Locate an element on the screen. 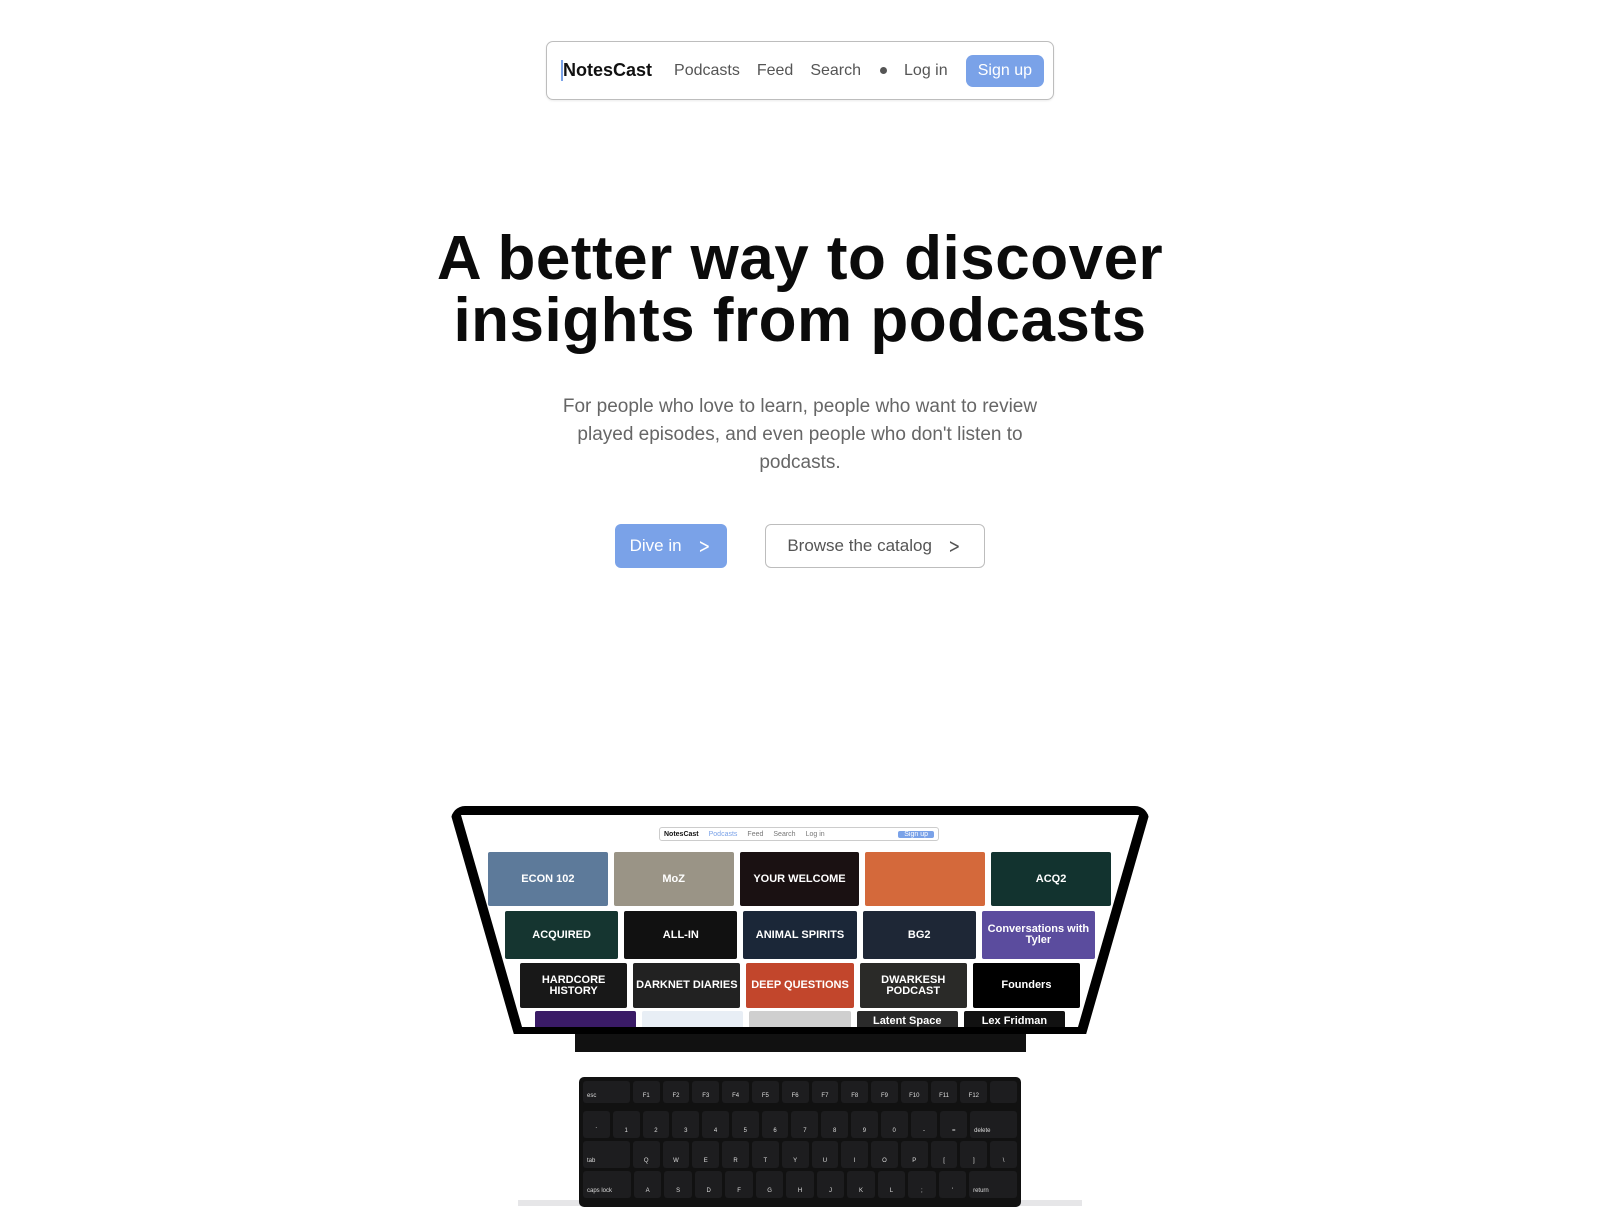  podcast-tile: DARKNET DIARIES is located at coordinates (687, 985).